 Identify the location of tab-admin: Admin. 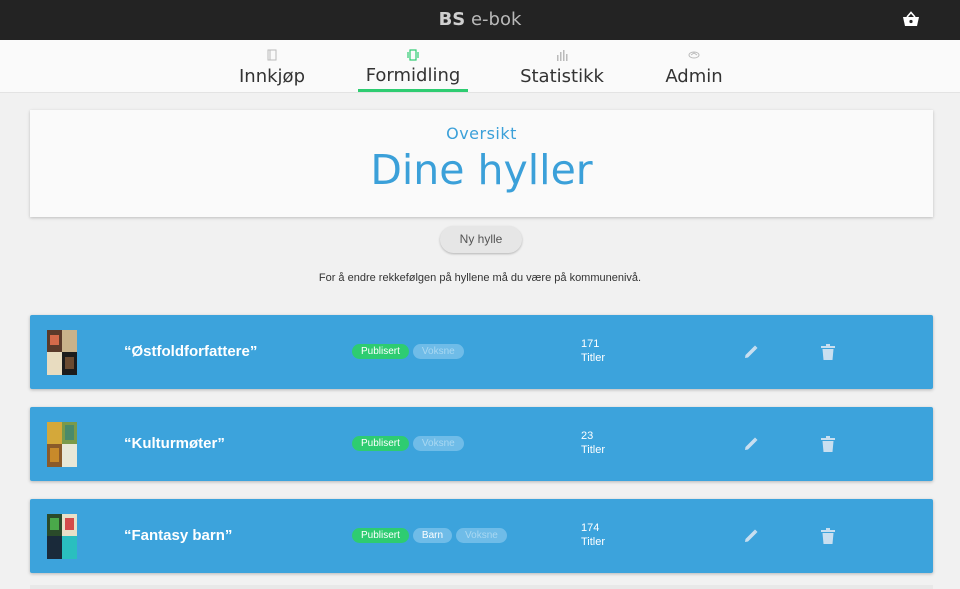
(694, 66).